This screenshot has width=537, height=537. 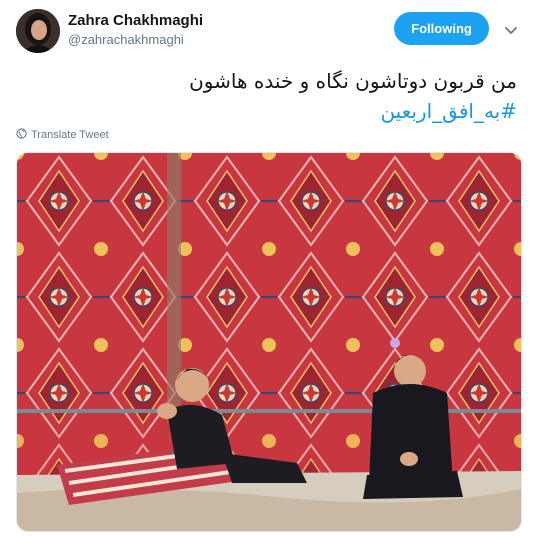 What do you see at coordinates (353, 81) in the screenshot?
I see `tweet-text-line: من قربون دوتاشون نگاه و خنده هاشون` at bounding box center [353, 81].